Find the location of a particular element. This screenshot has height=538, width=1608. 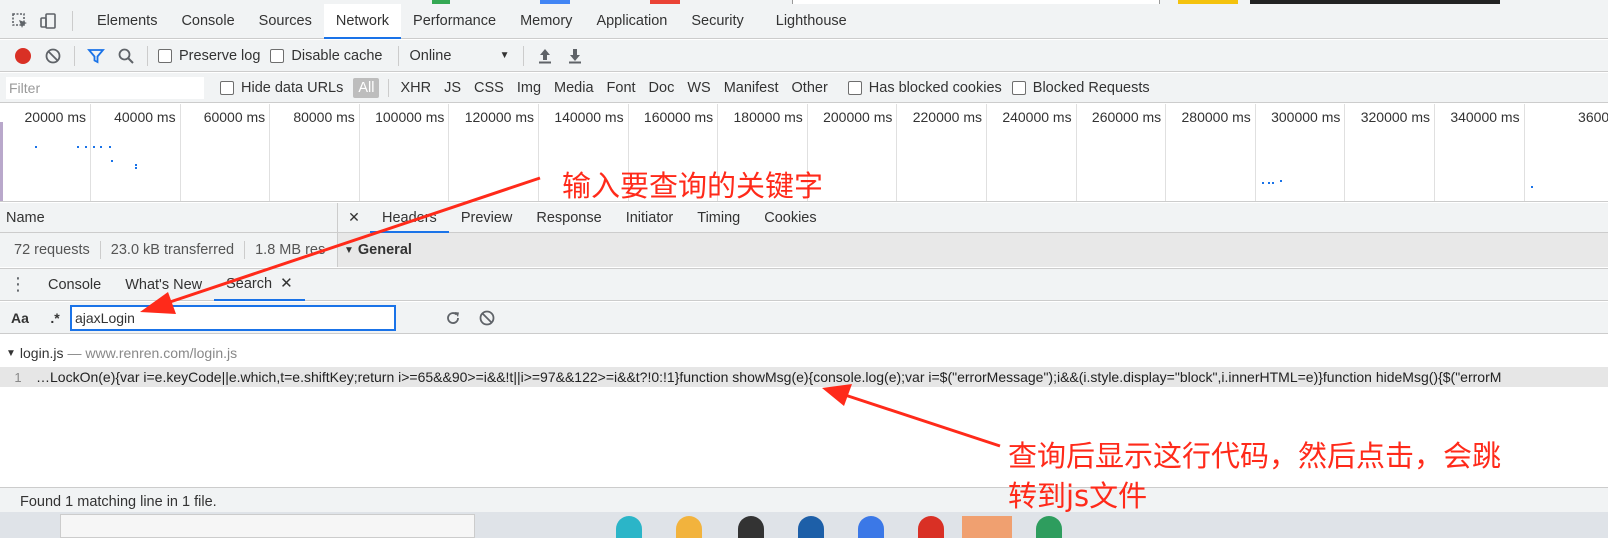

tab-response: Response is located at coordinates (568, 218).